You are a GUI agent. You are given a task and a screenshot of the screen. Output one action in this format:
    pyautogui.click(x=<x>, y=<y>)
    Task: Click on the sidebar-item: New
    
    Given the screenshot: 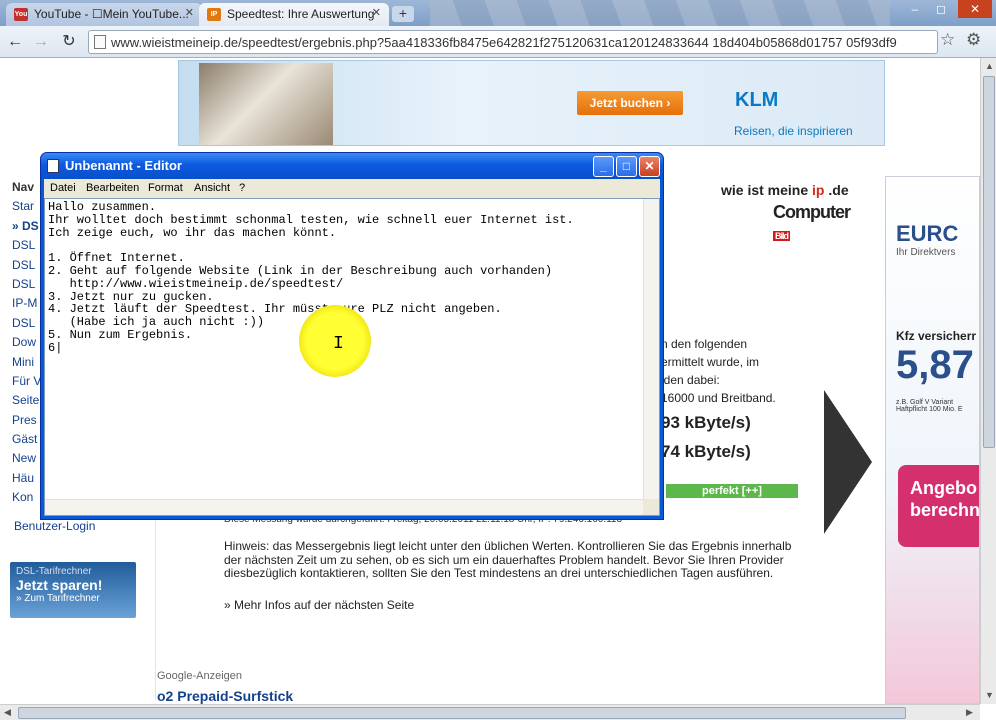 What is the action you would take?
    pyautogui.click(x=27, y=460)
    